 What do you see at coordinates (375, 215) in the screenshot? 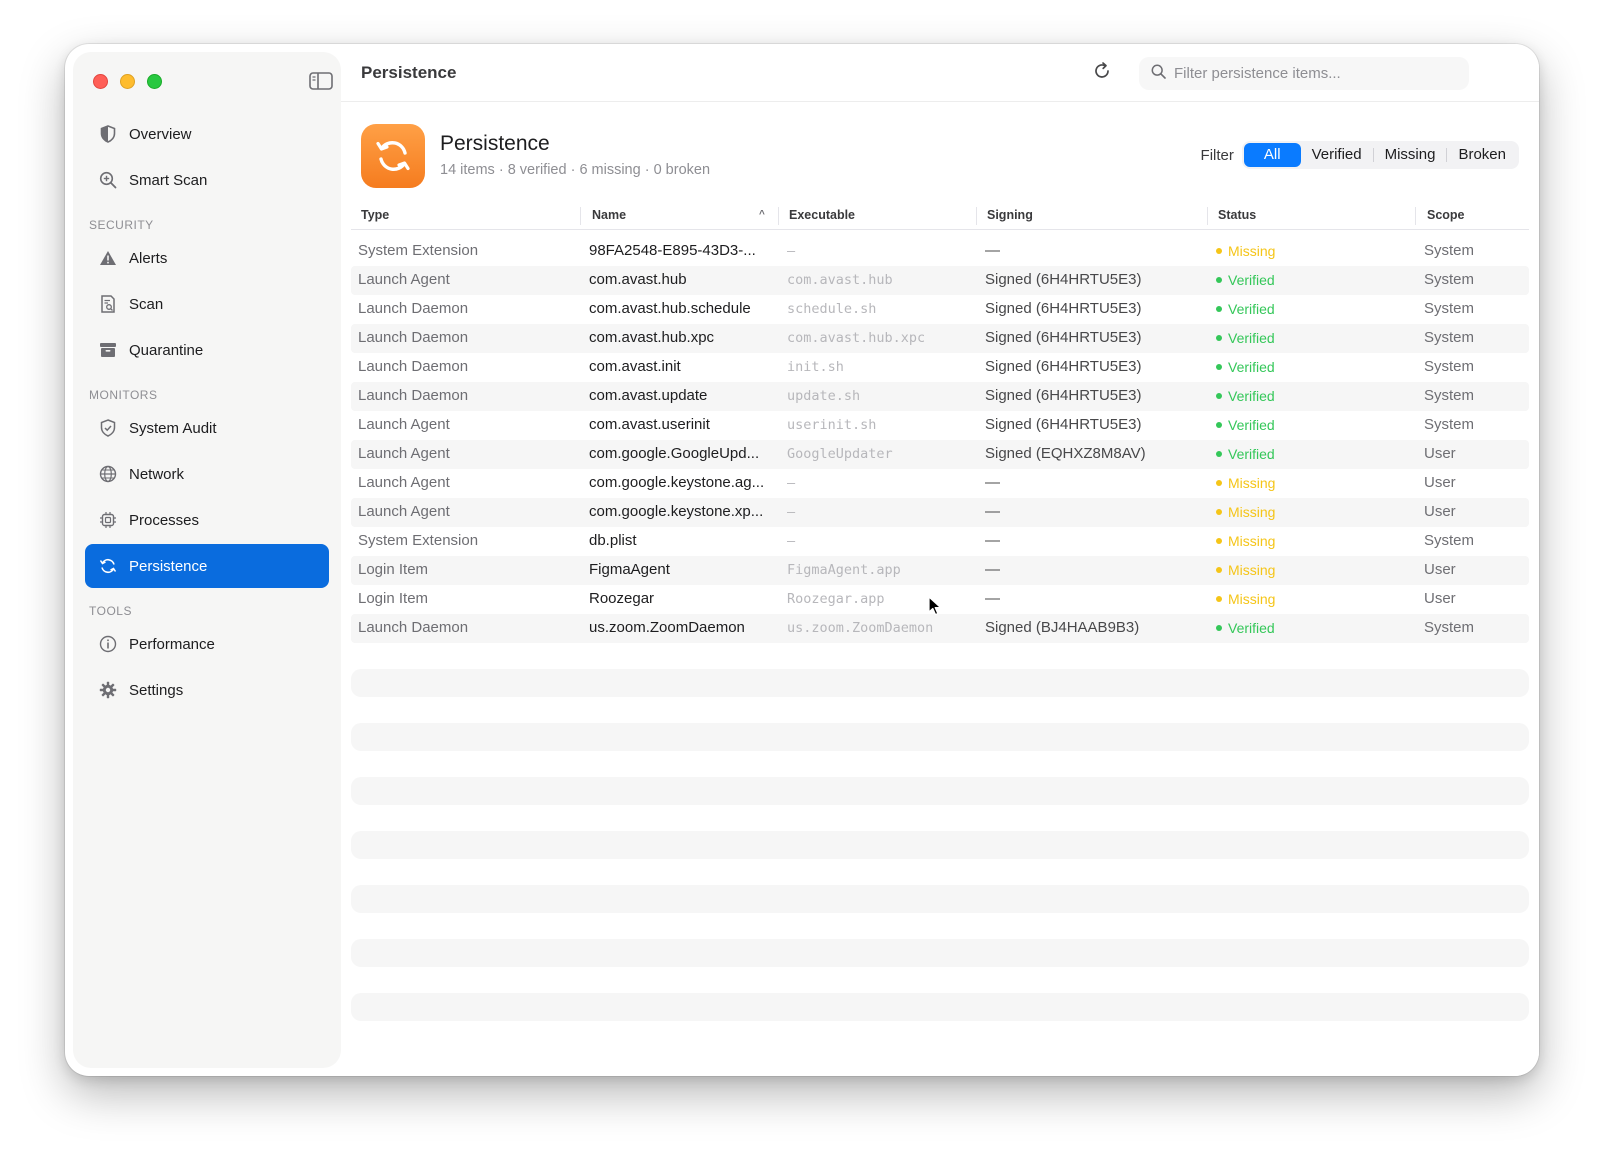
I see `column-header-type: Type` at bounding box center [375, 215].